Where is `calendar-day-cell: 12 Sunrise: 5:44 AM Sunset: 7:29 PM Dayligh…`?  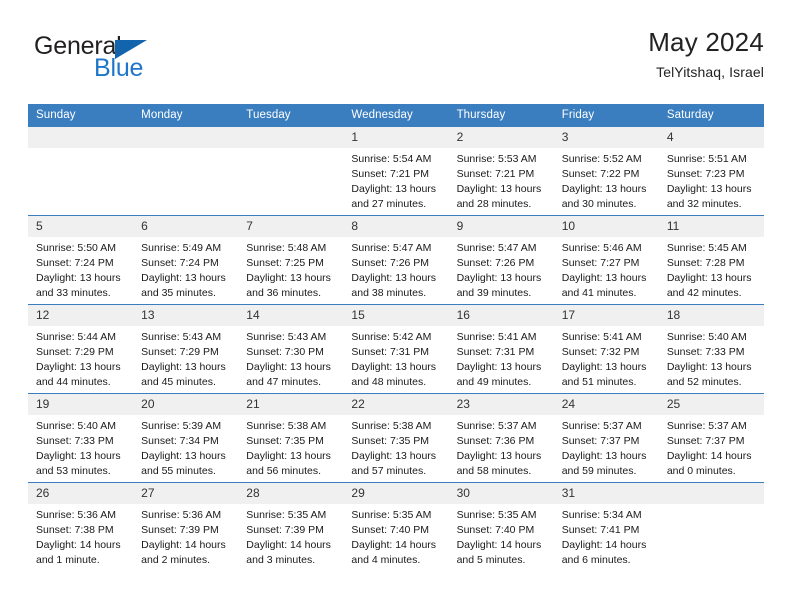
calendar-day-cell: 12 Sunrise: 5:44 AM Sunset: 7:29 PM Dayligh… is located at coordinates (81, 349).